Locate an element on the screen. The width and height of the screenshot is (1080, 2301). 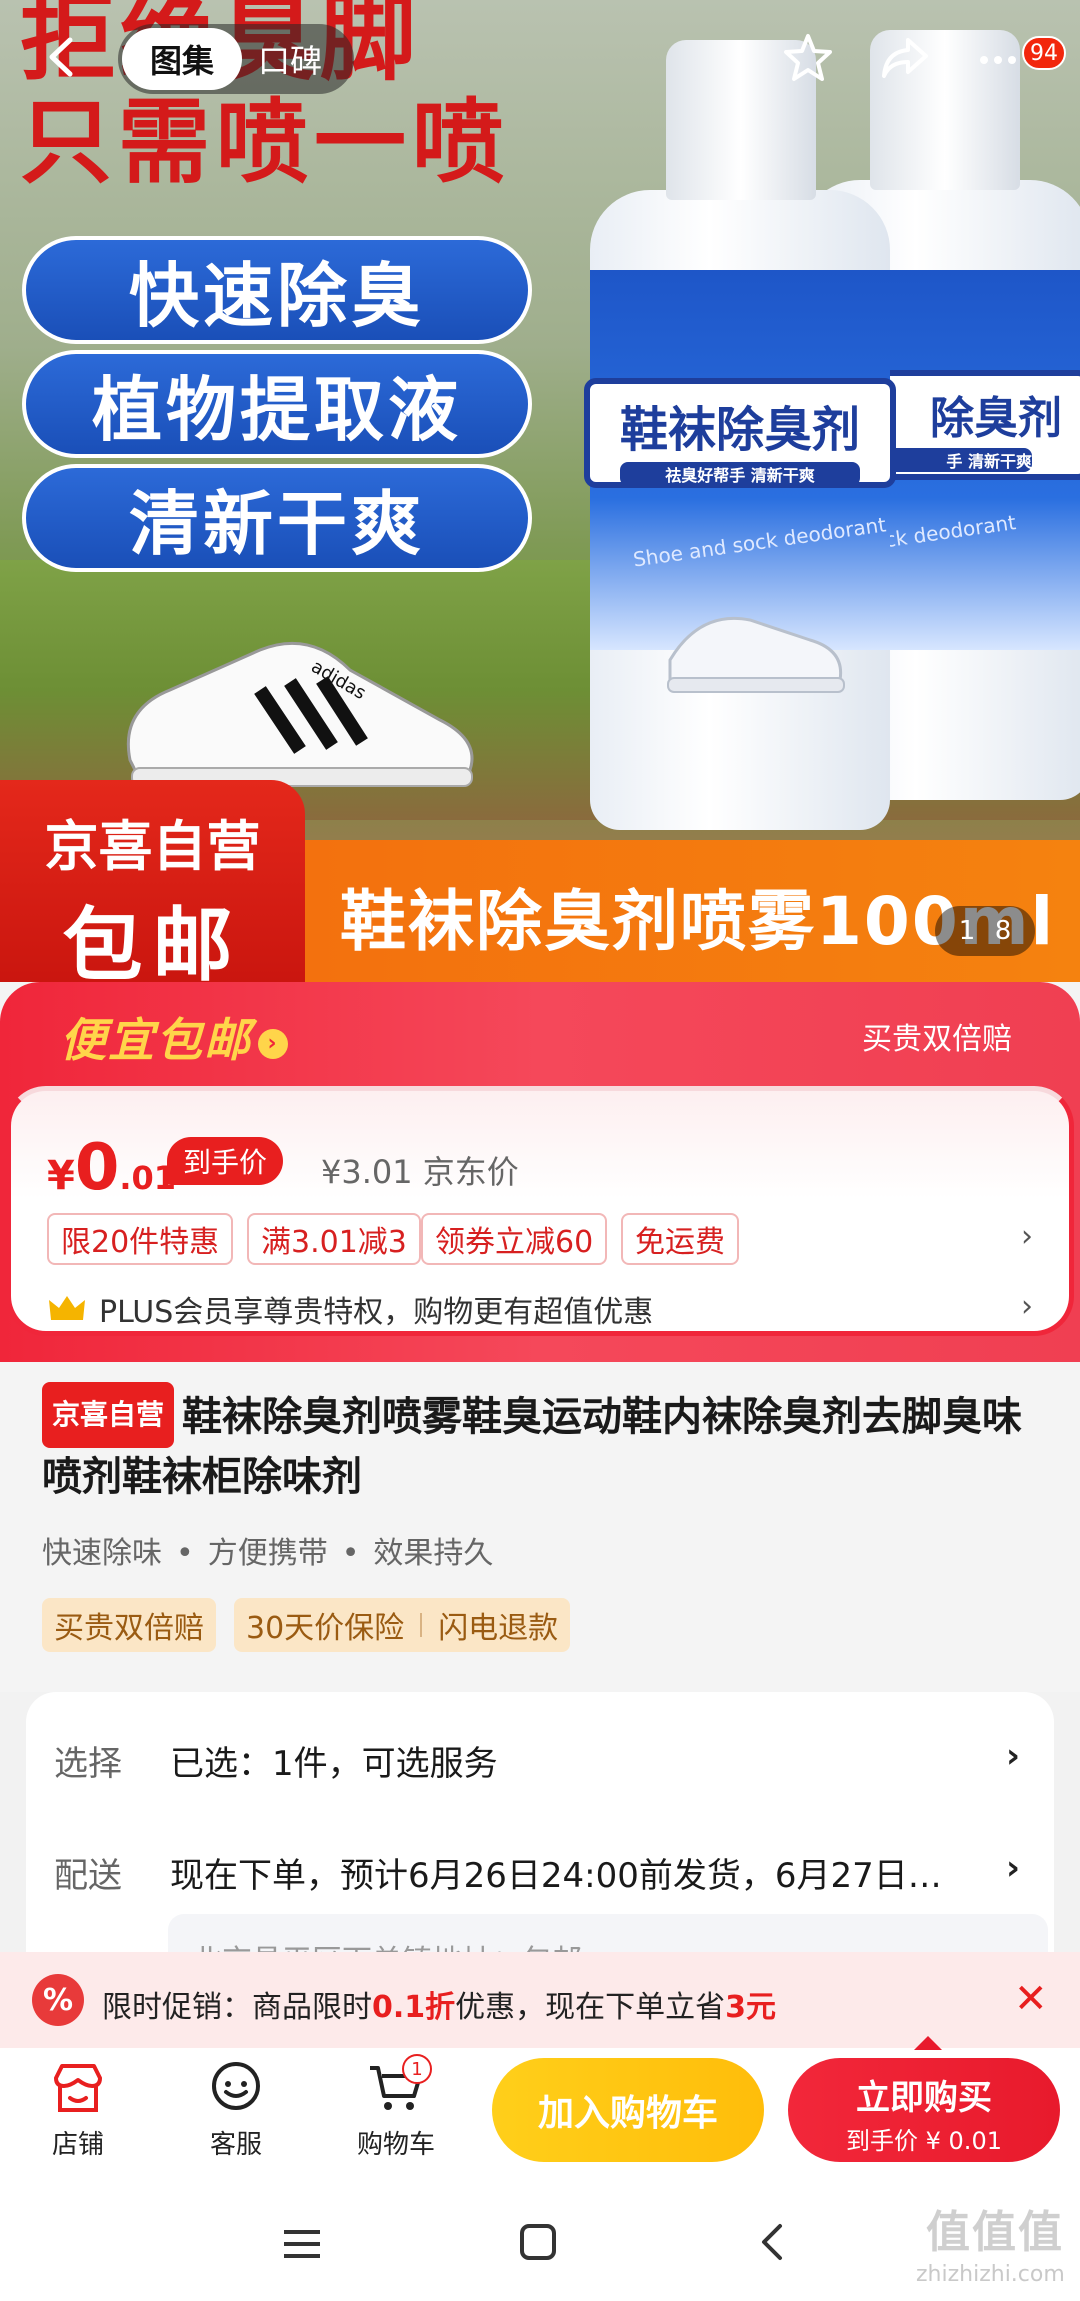
bottle-front: 鞋袜除臭剂 祛臭好帮手 清新干爽 Shoe and sock deodorant is located at coordinates (740, 435).